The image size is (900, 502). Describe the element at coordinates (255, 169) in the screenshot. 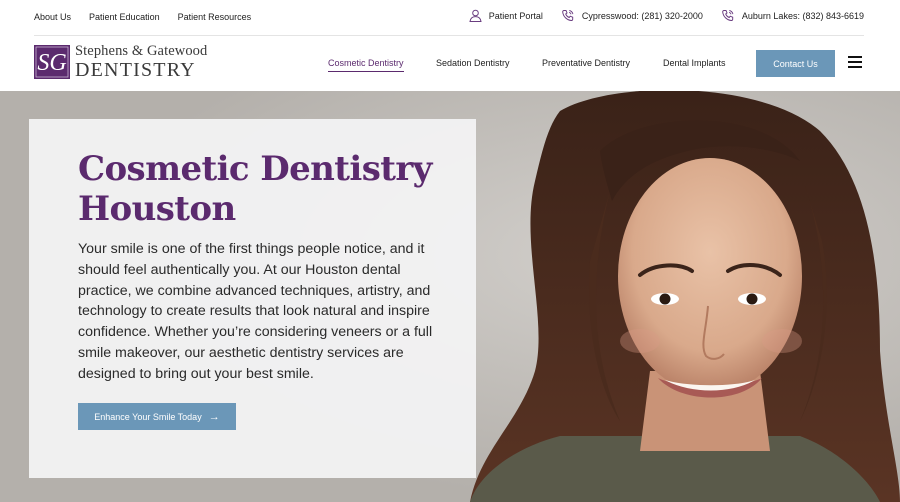

I see `hero-title-line-1: Cosmetic Dentistry` at that location.